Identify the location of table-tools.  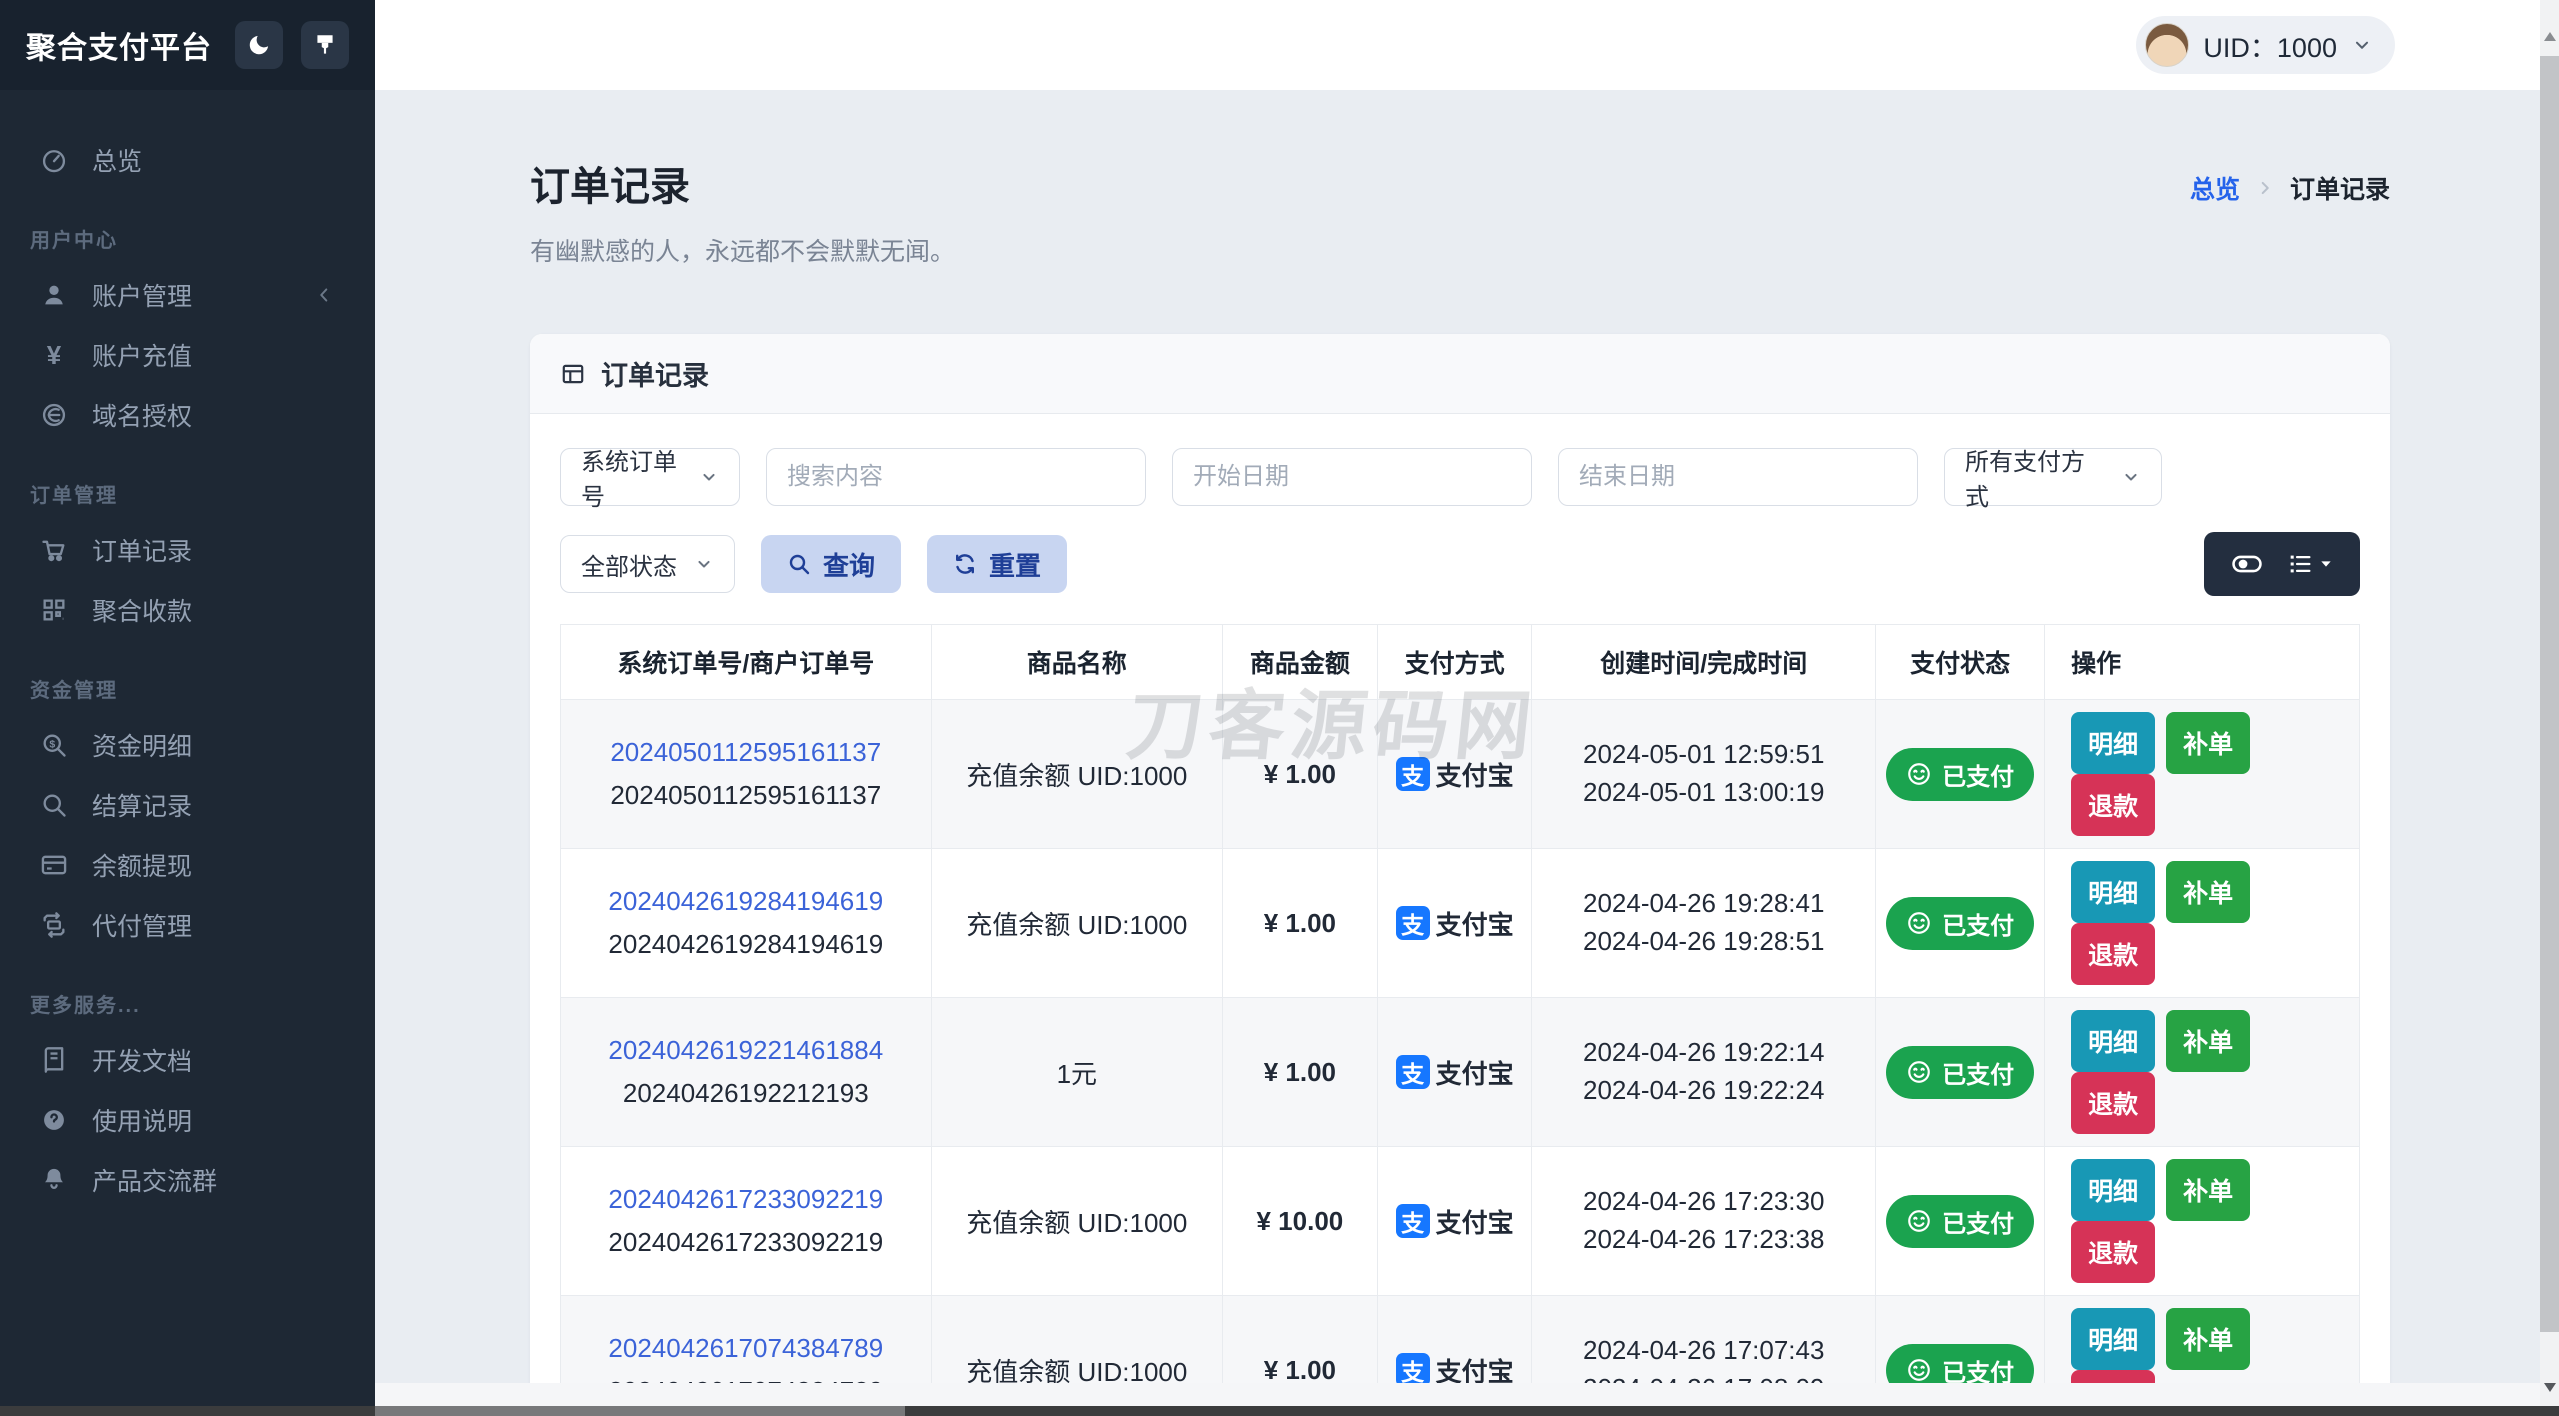
(2282, 564).